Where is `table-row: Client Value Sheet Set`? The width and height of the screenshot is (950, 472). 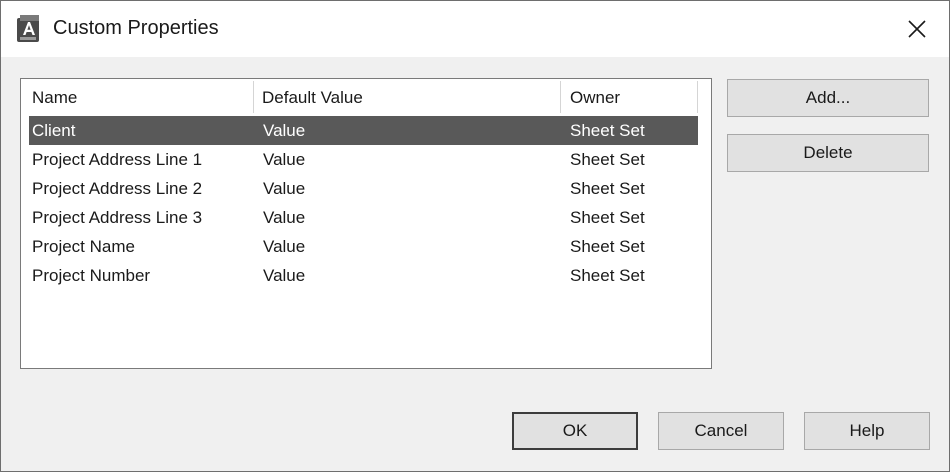
table-row: Client Value Sheet Set is located at coordinates (363, 130).